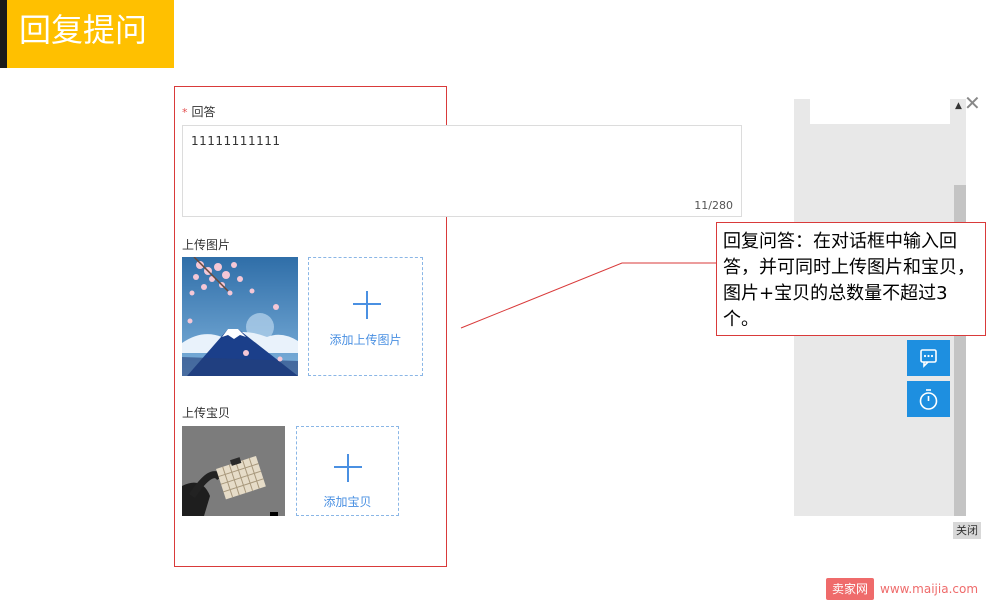 This screenshot has width=1000, height=600. I want to click on answer-label: * 回答, so click(199, 111).